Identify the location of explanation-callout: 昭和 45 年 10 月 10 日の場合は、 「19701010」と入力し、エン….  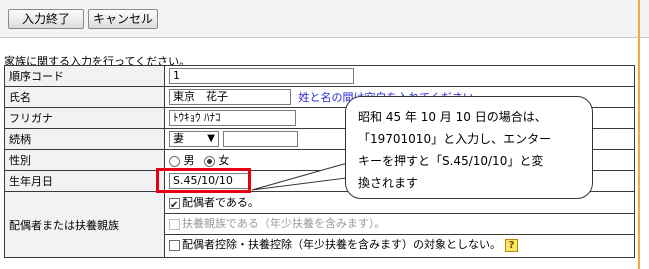
(469, 147).